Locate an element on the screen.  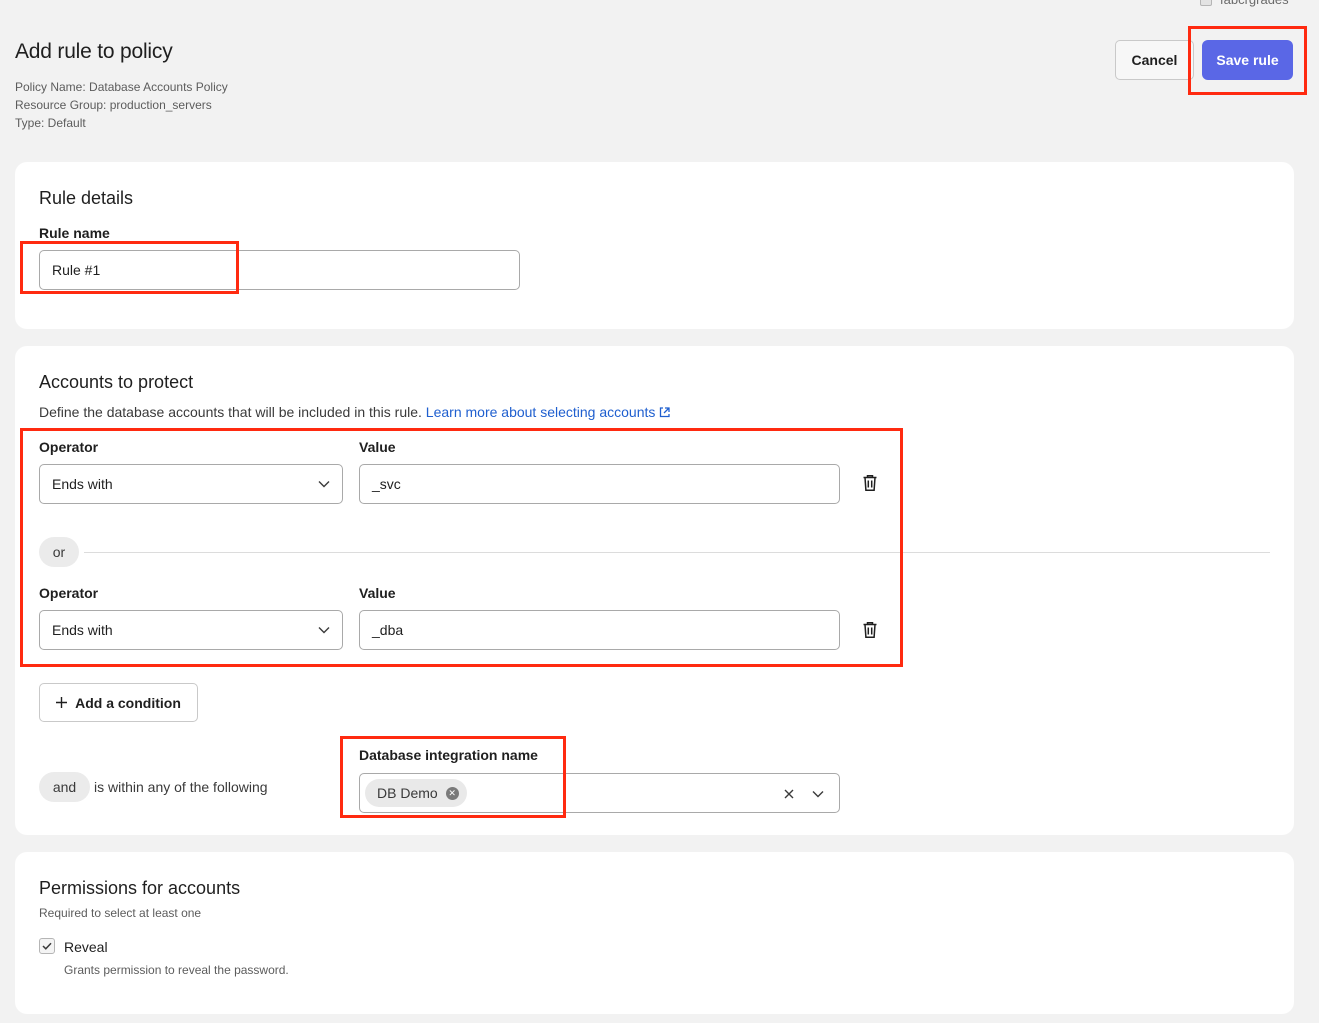
rule-name-input: Rule #1 is located at coordinates (279, 270).